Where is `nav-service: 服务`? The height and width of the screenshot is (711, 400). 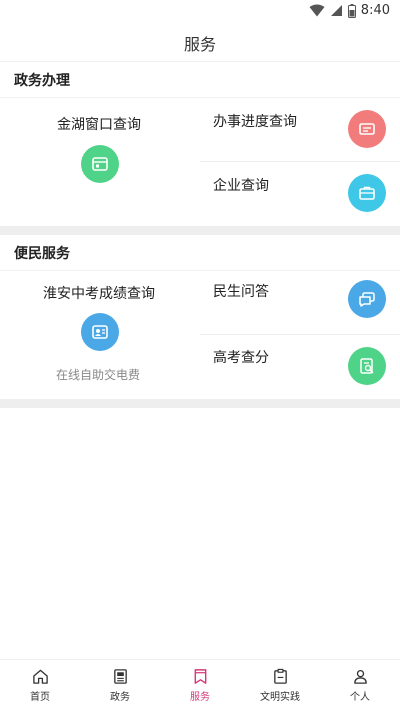 nav-service: 服务 is located at coordinates (200, 685).